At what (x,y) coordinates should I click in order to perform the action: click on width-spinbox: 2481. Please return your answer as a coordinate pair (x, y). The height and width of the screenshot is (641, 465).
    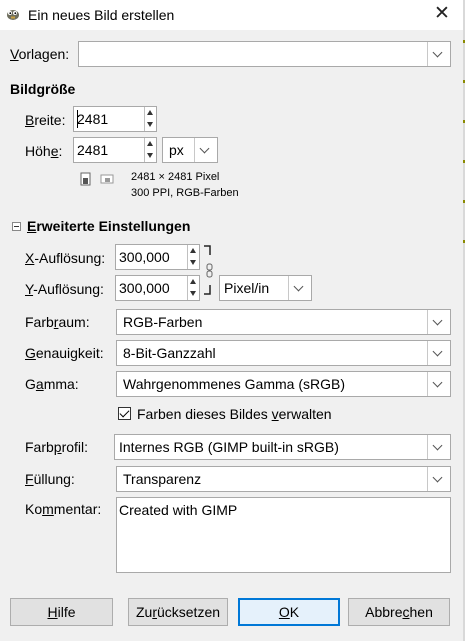
    Looking at the image, I should click on (115, 119).